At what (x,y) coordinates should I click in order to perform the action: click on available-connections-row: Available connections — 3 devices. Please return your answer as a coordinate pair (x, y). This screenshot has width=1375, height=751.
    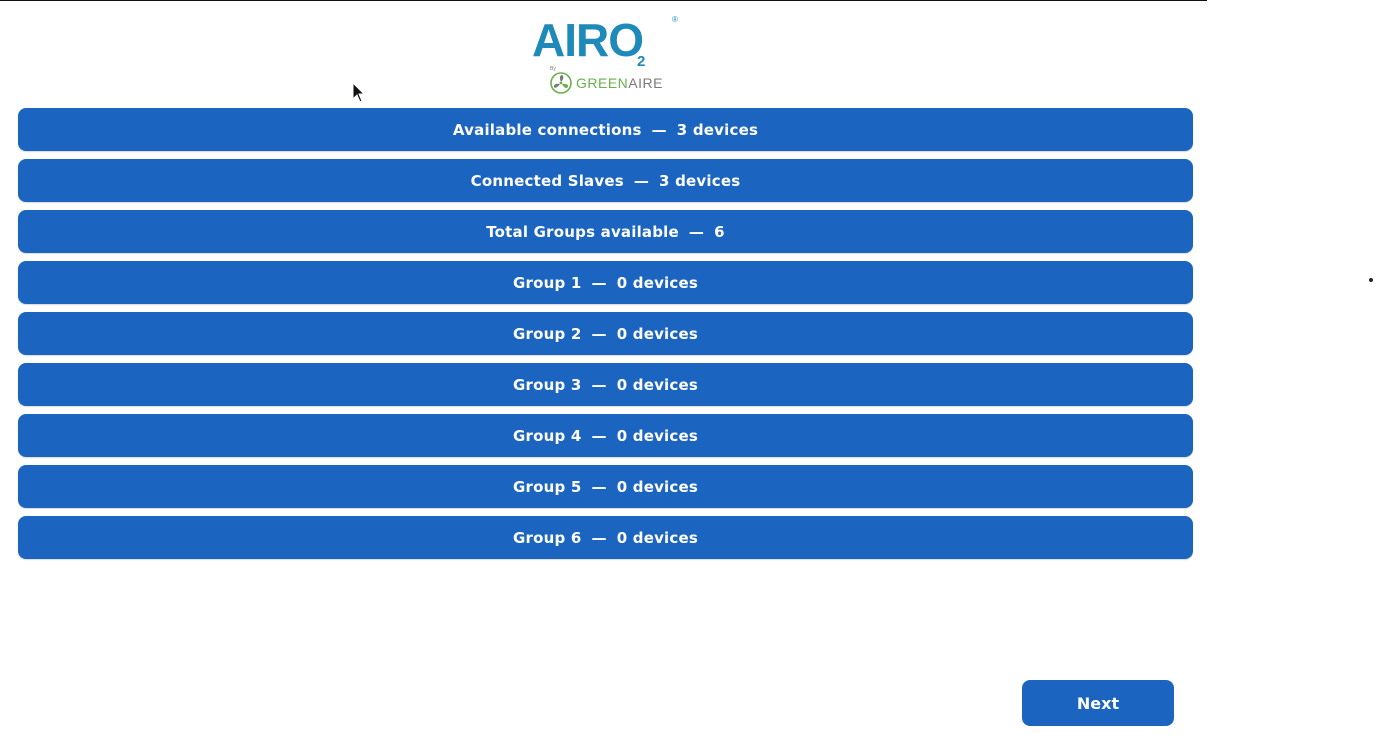
    Looking at the image, I should click on (605, 129).